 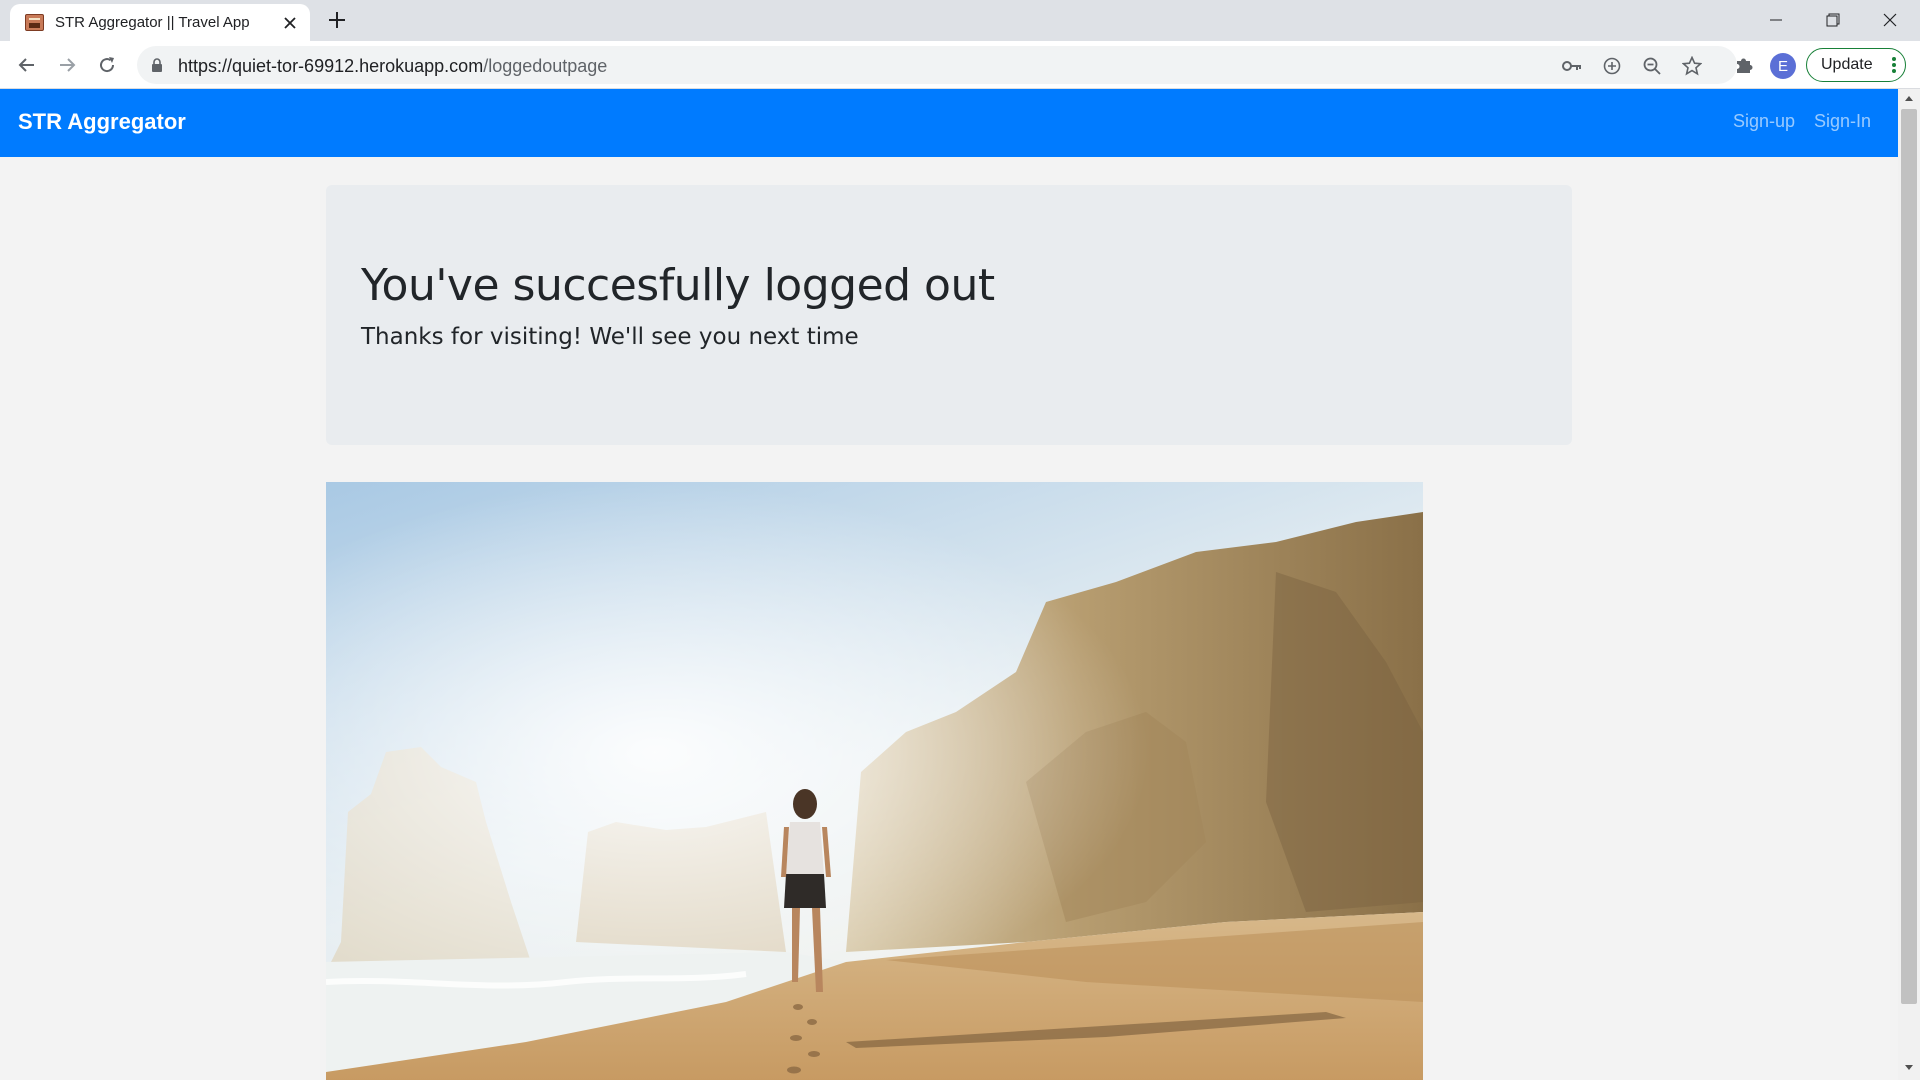 I want to click on browser-tabstrip: STR Aggregator || Travel App, so click(x=960, y=20).